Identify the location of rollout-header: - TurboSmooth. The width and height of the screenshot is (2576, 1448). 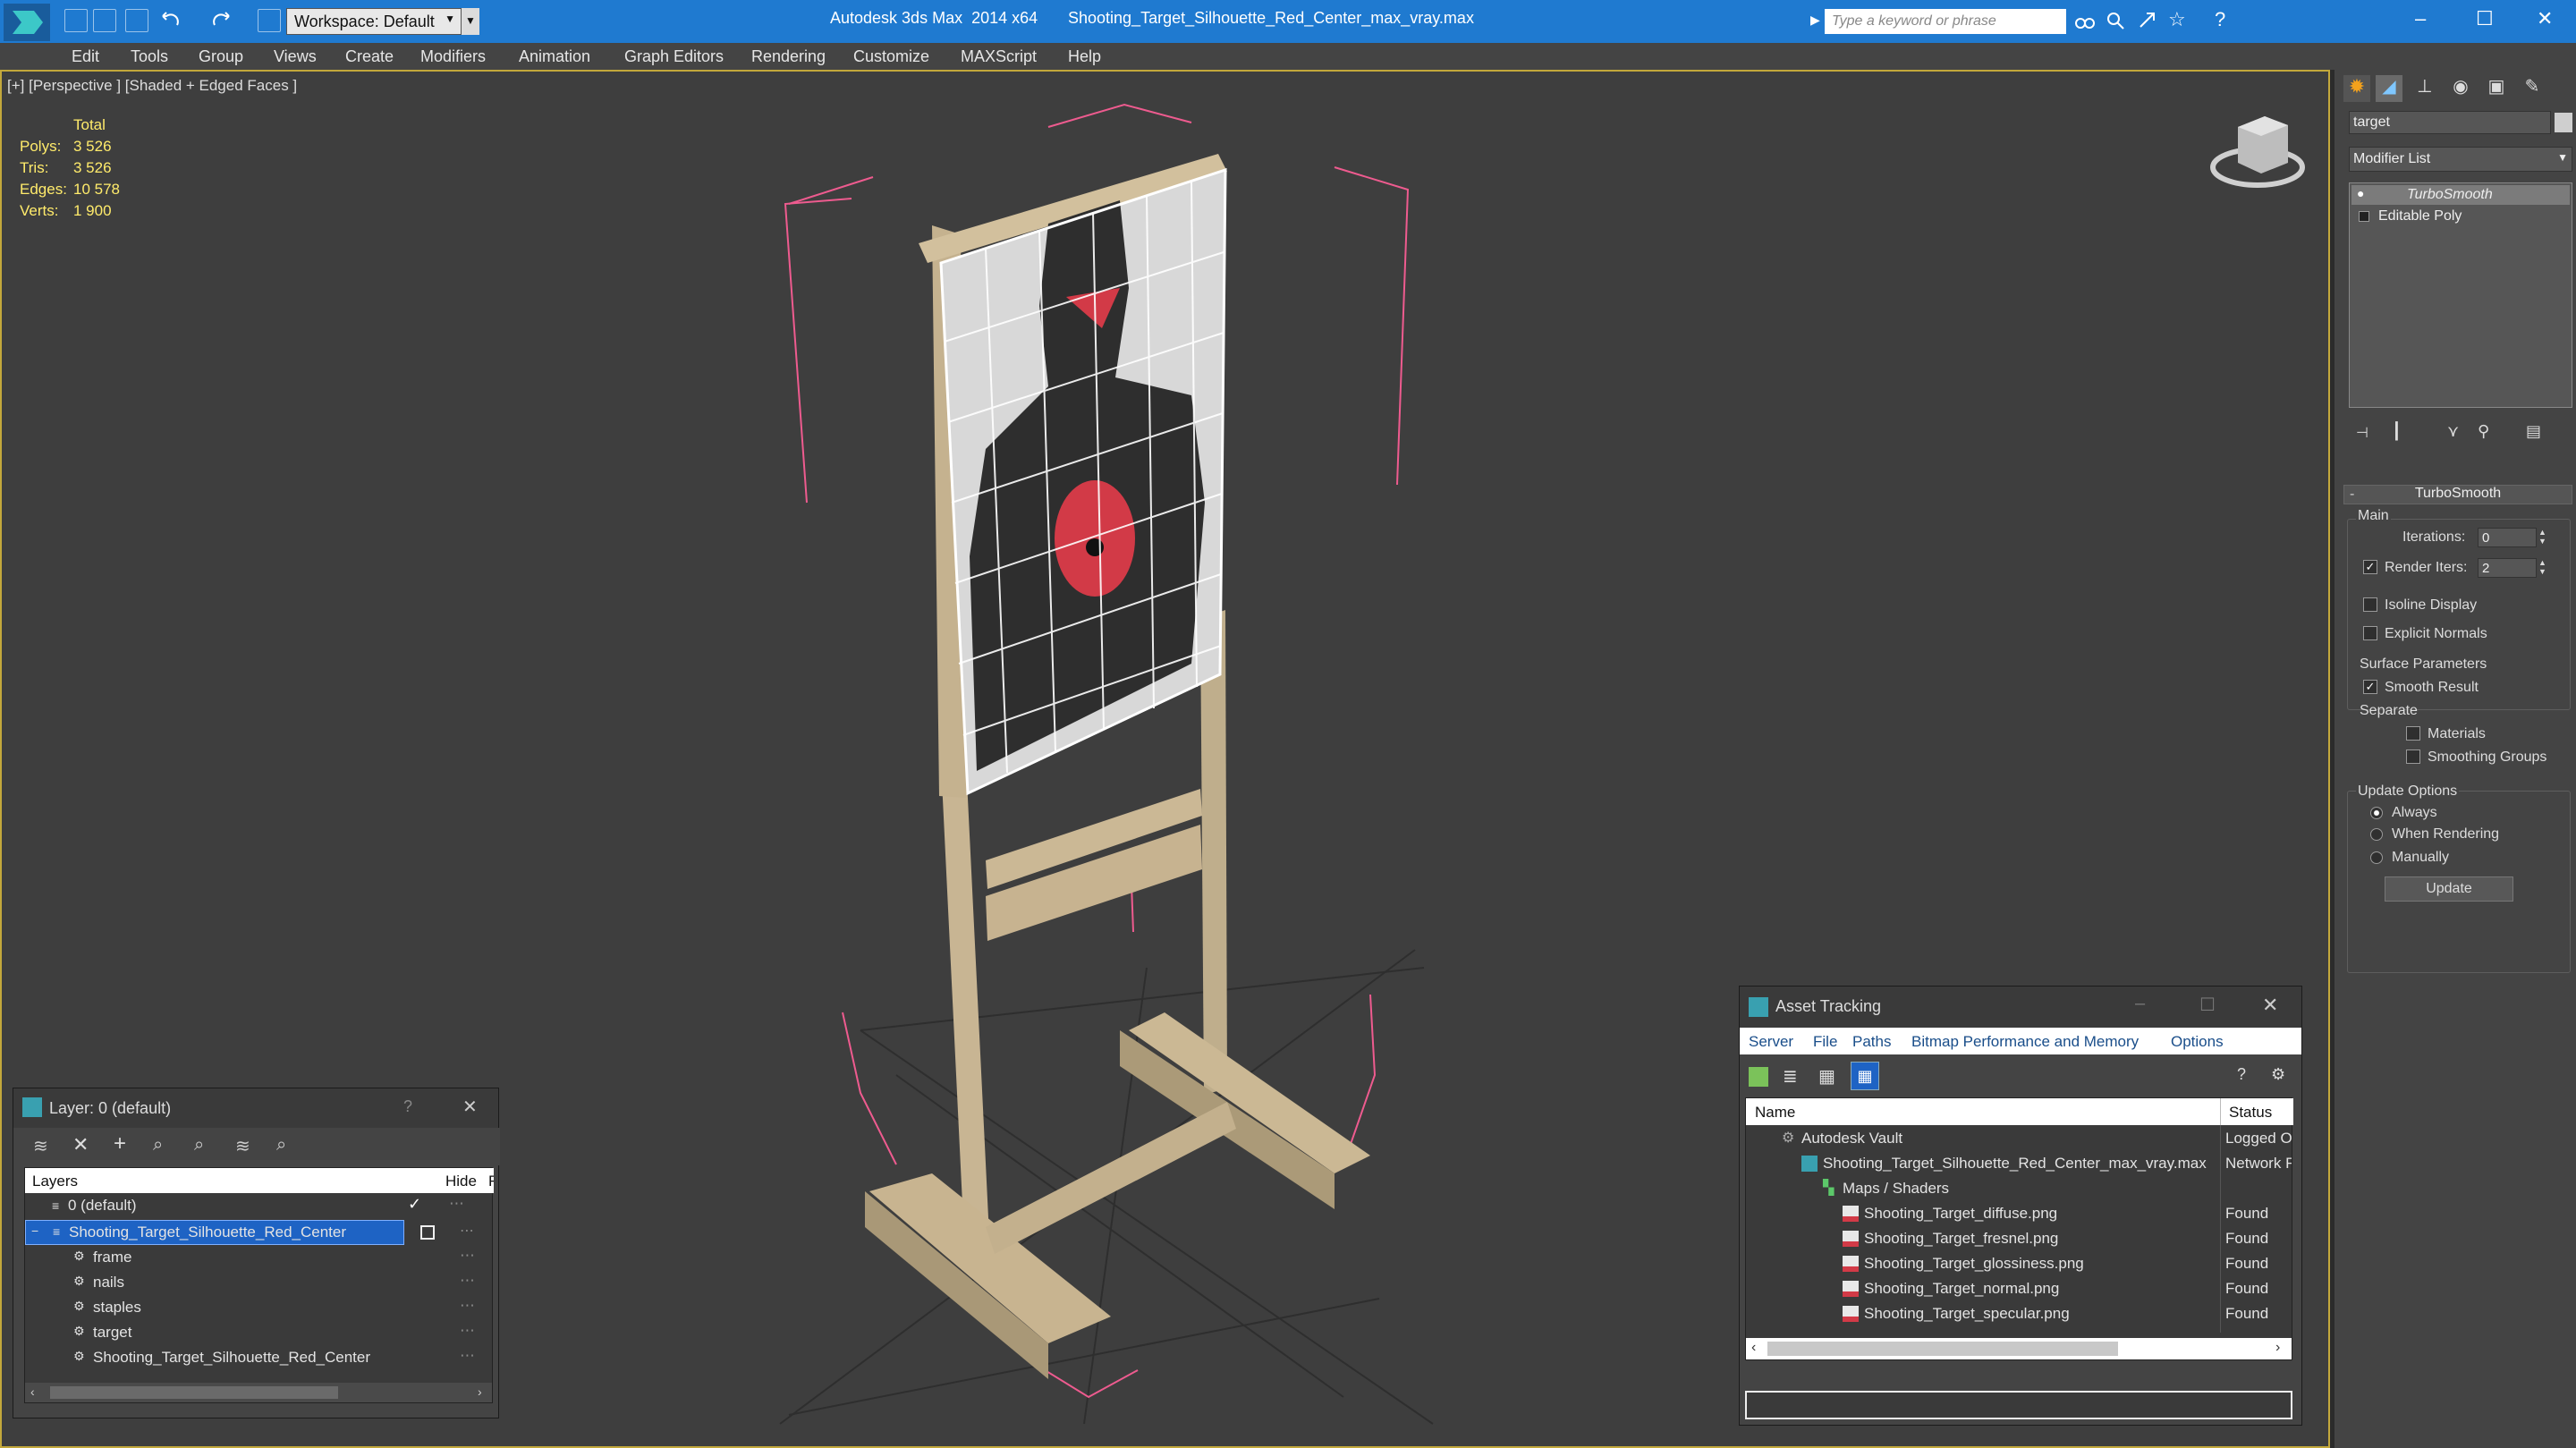
(2457, 495).